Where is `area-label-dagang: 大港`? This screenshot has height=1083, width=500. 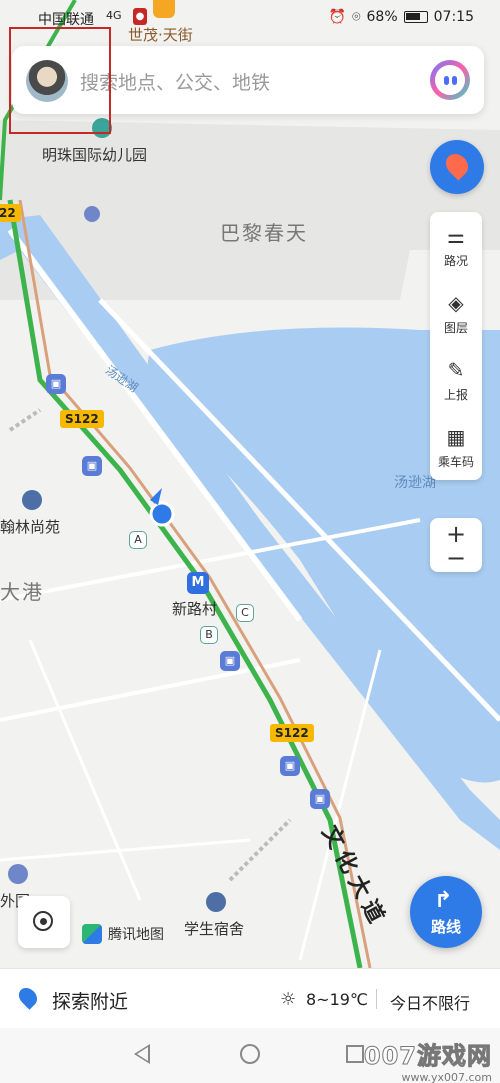
area-label-dagang: 大港 is located at coordinates (22, 590).